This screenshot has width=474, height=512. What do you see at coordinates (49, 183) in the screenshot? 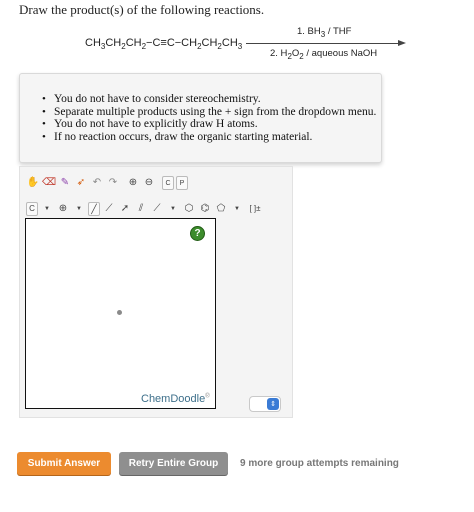
I see `eraser-icon: ⌫` at bounding box center [49, 183].